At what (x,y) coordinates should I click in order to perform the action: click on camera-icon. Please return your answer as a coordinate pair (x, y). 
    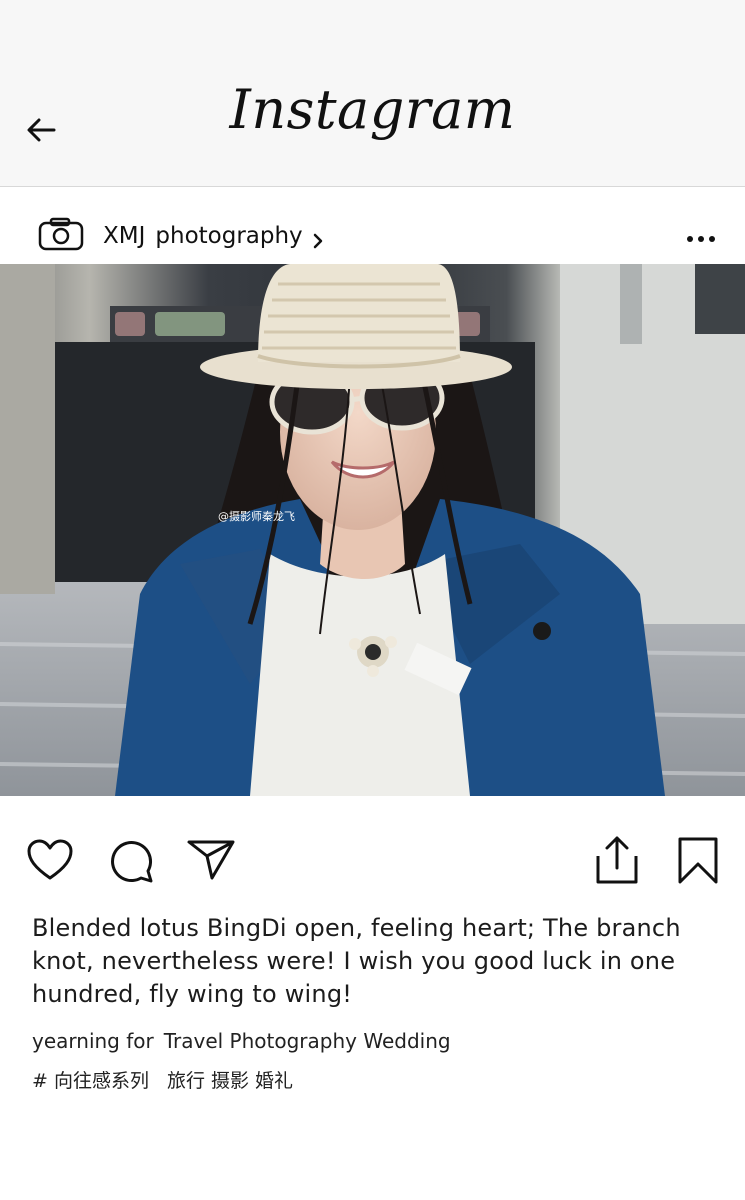
    Looking at the image, I should click on (61, 234).